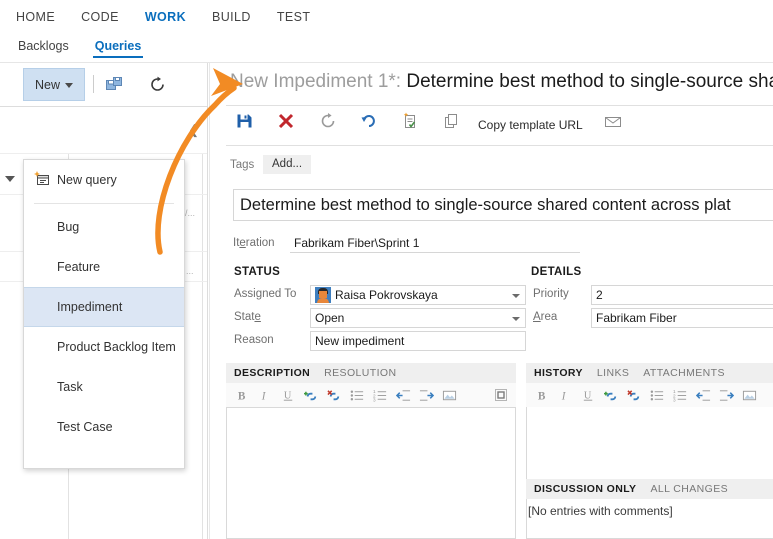 This screenshot has height=539, width=773. What do you see at coordinates (418, 341) in the screenshot?
I see `reason-input: New impediment` at bounding box center [418, 341].